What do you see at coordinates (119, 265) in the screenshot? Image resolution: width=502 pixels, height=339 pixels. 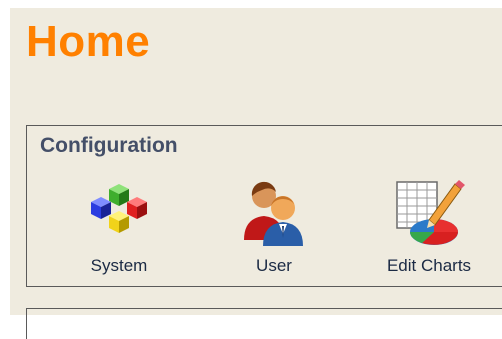 I see `system-label: System` at bounding box center [119, 265].